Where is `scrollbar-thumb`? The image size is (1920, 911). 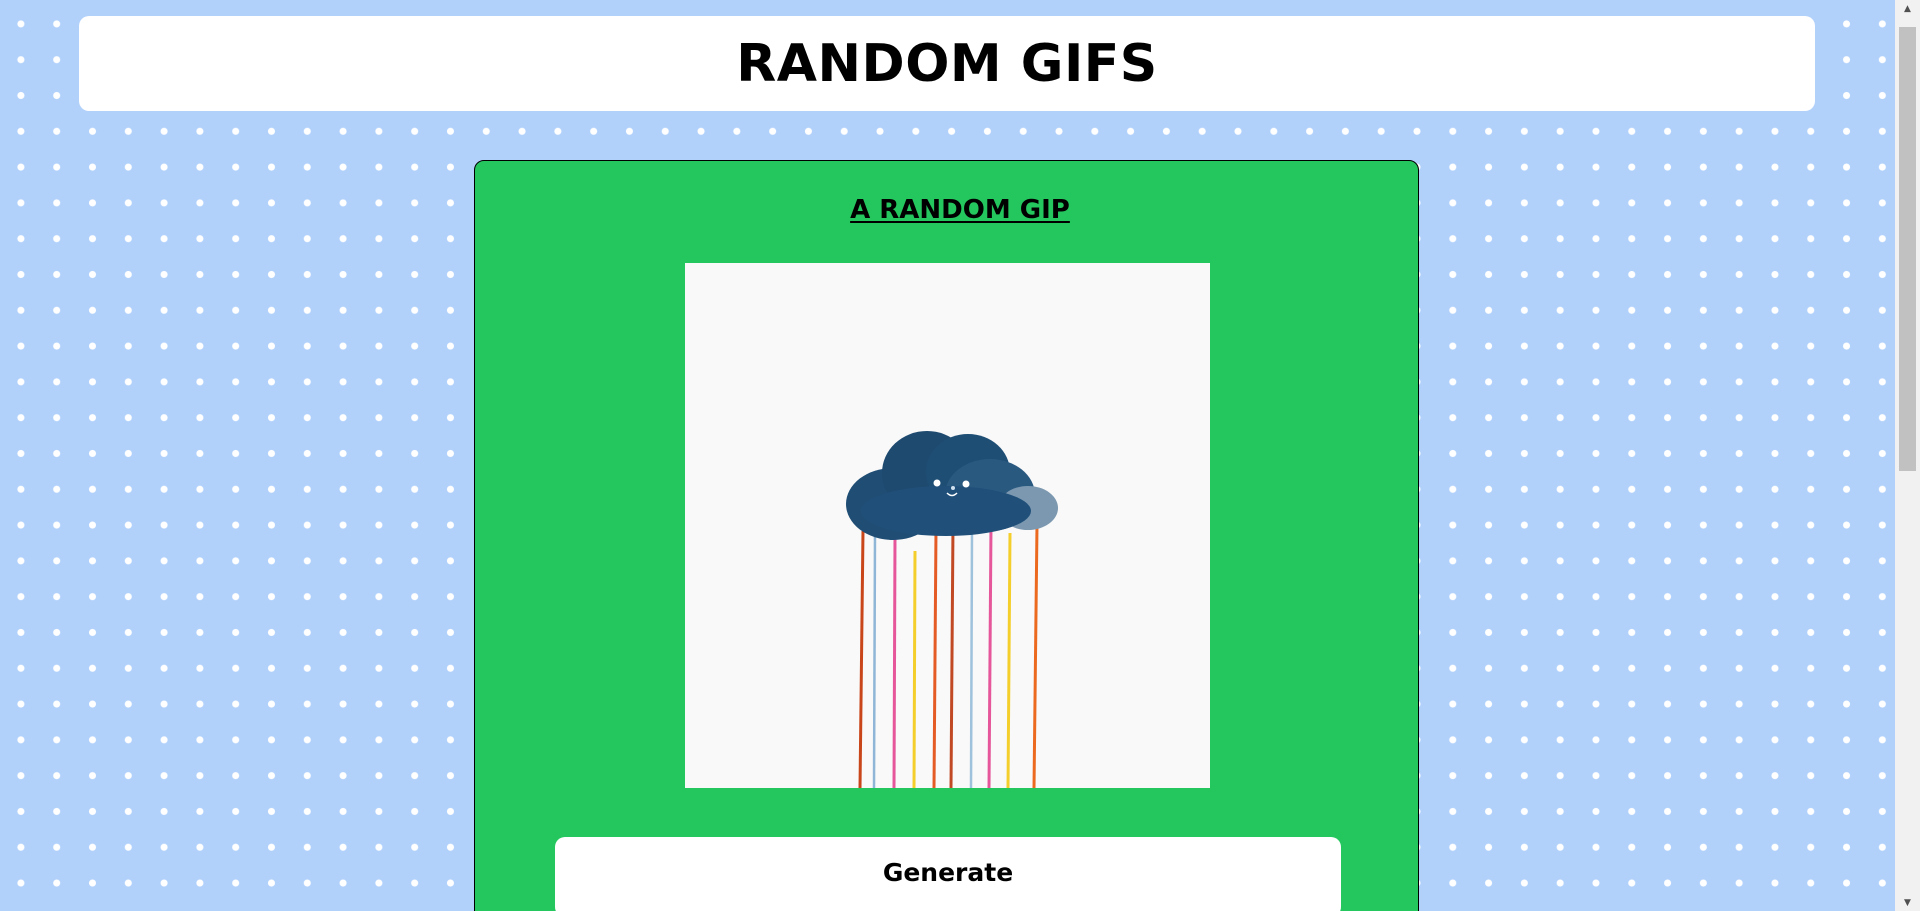 scrollbar-thumb is located at coordinates (1907, 249).